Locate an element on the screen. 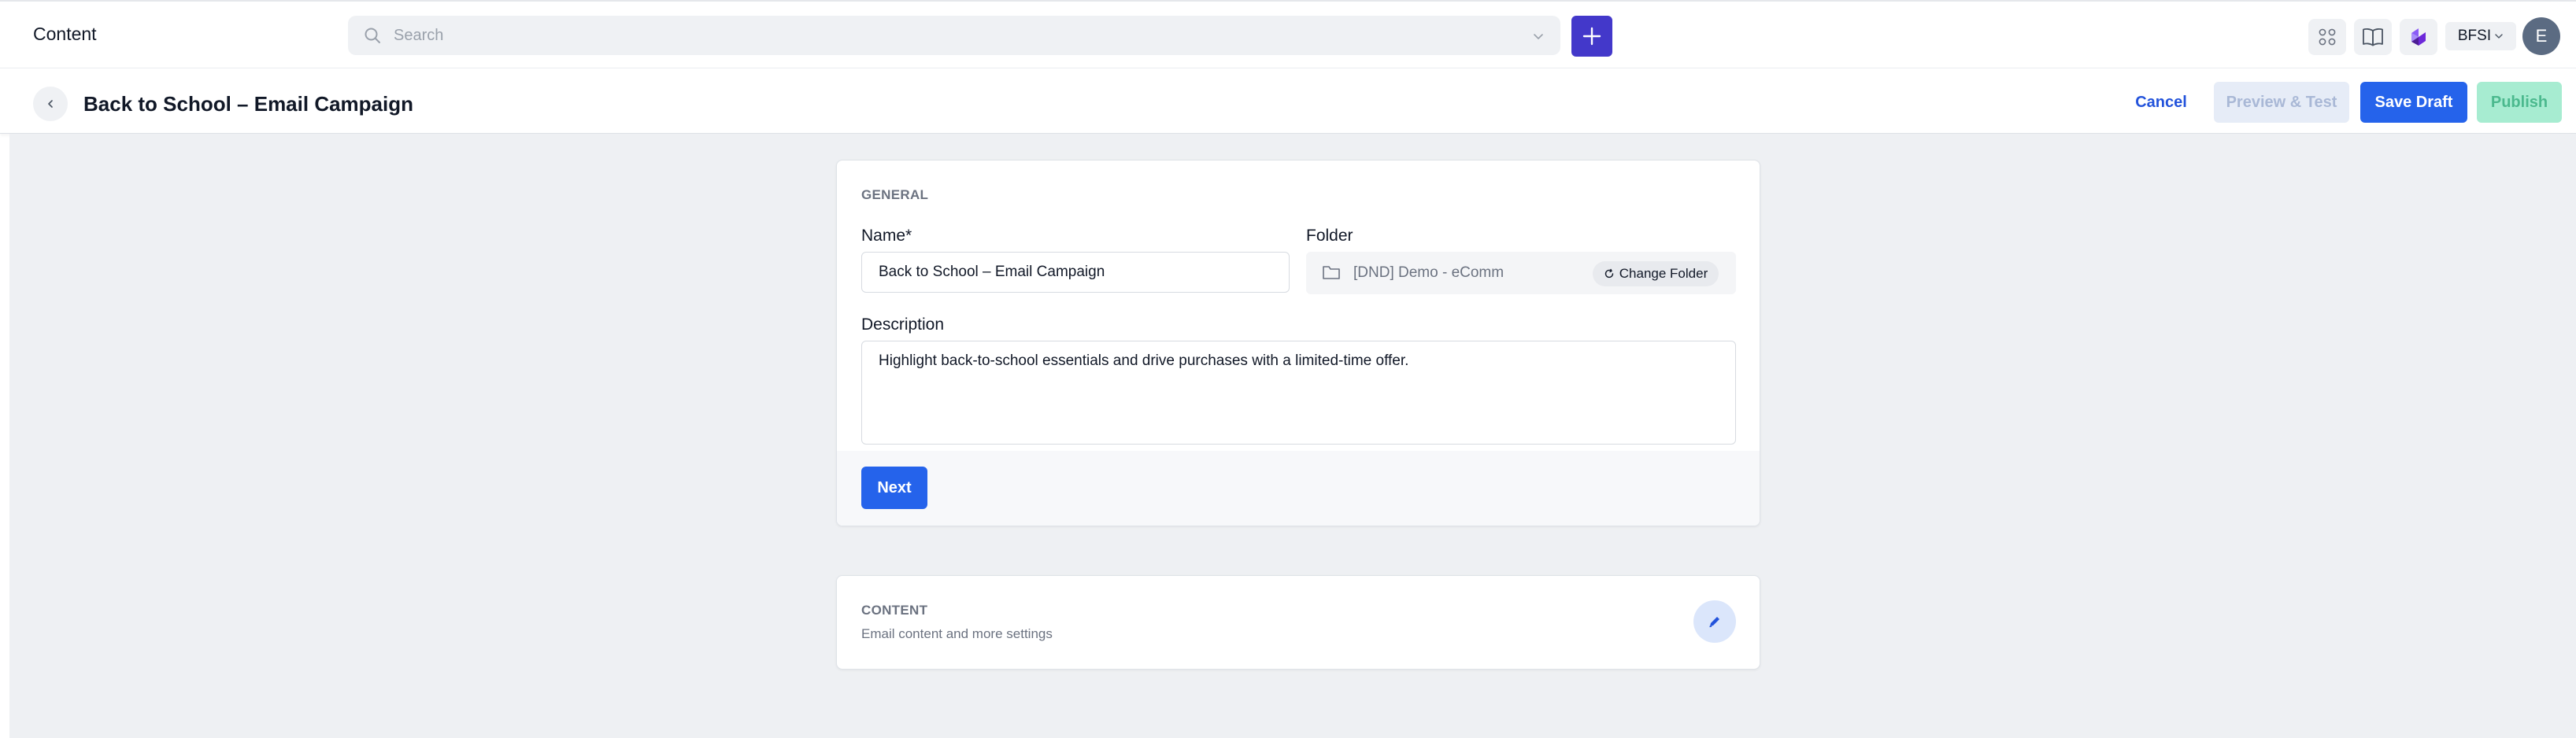  search-icon is located at coordinates (372, 35).